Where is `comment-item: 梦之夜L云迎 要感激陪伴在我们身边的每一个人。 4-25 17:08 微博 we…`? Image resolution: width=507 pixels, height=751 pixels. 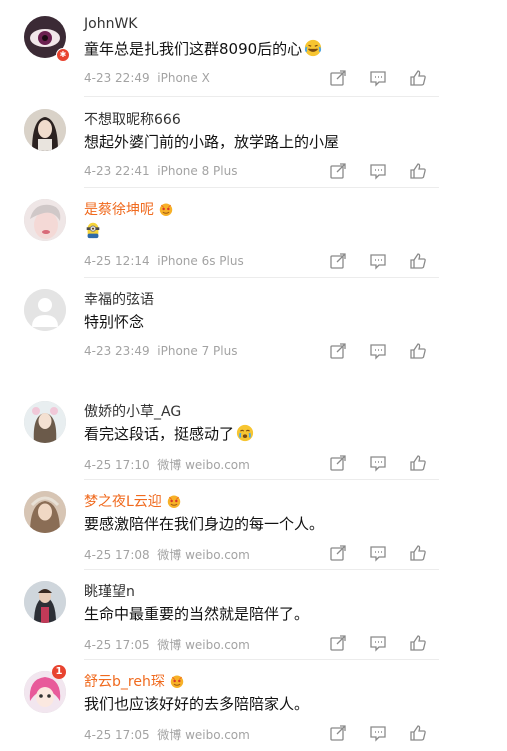 comment-item: 梦之夜L云迎 要感激陪伴在我们身边的每一个人。 4-25 17:08 微博 we… is located at coordinates (253, 526).